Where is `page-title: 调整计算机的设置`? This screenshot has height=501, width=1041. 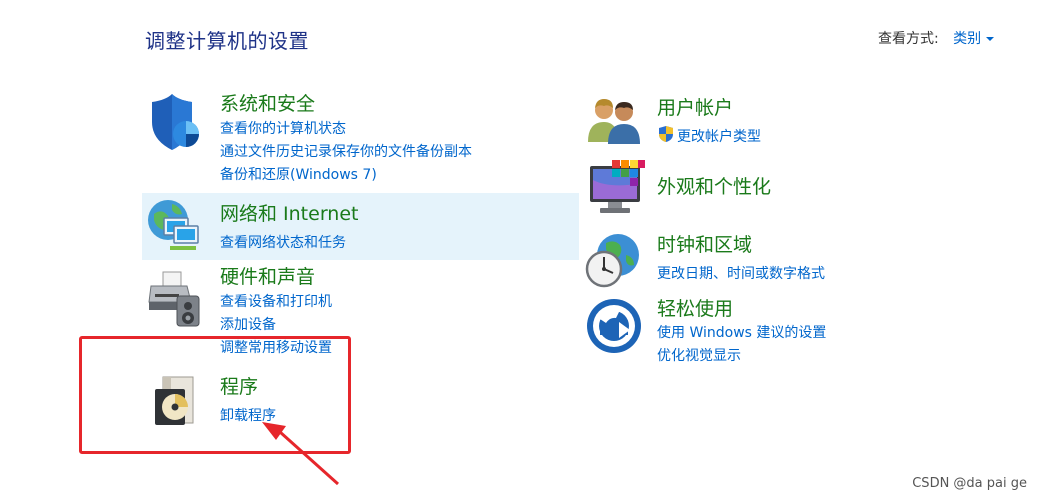
page-title: 调整计算机的设置 is located at coordinates (227, 41).